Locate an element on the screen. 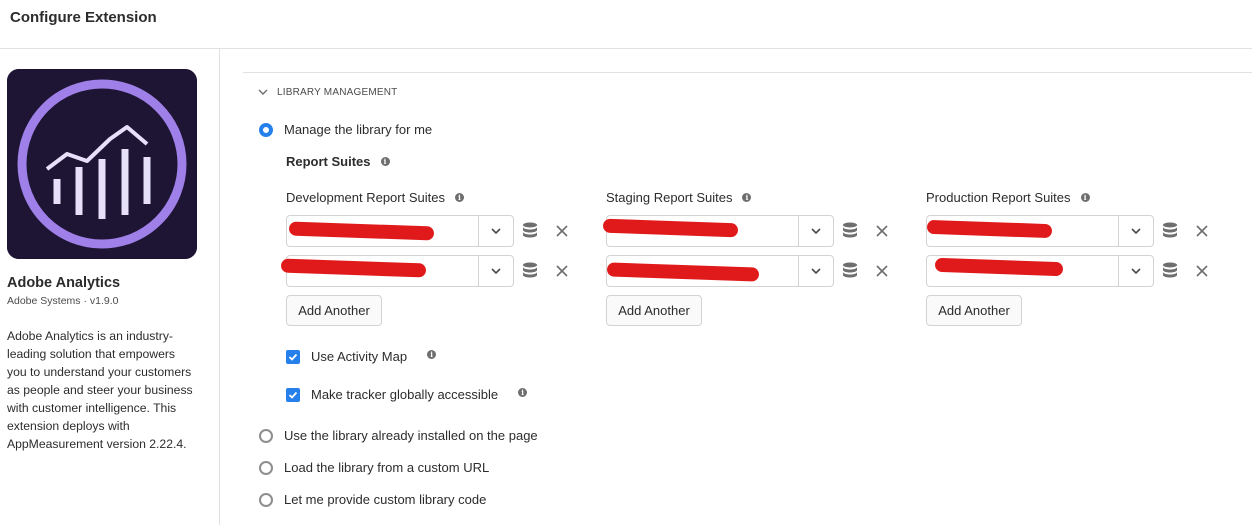  extension-name: Adobe Analytics is located at coordinates (64, 283).